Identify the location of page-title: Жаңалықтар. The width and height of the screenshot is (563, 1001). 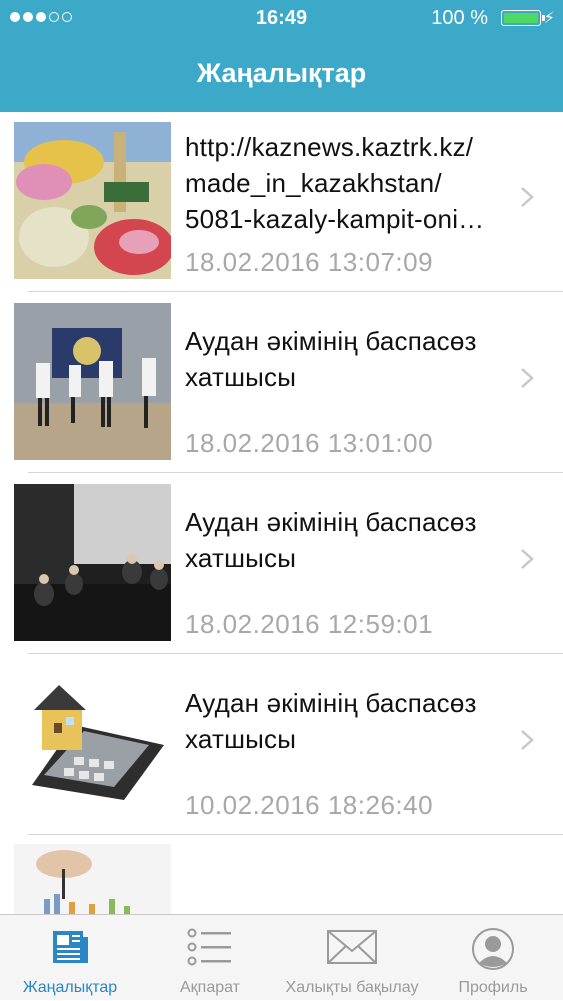
(281, 73).